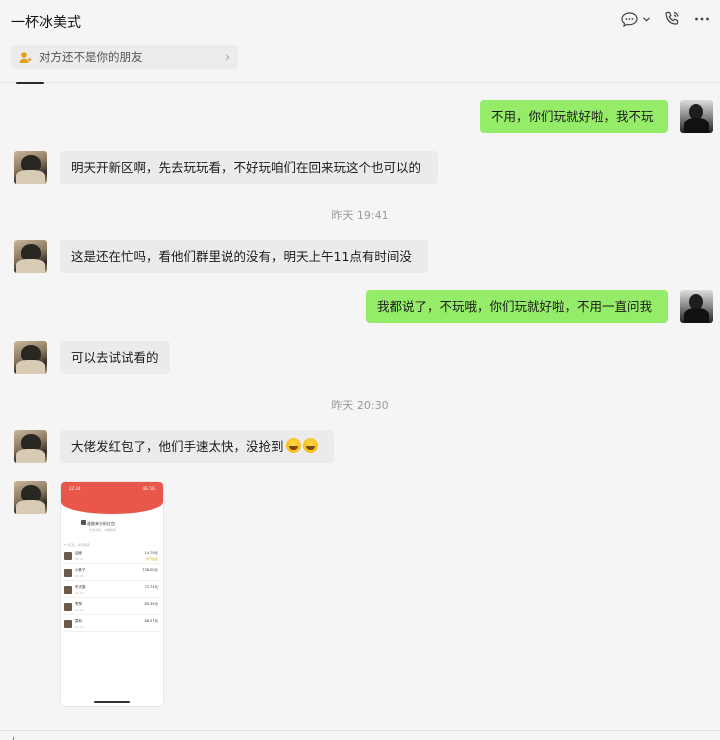  What do you see at coordinates (244, 256) in the screenshot?
I see `message-bubble-peer: 这是还在忙吗，看他们群里说的没有，明天上午11点有时间没` at bounding box center [244, 256].